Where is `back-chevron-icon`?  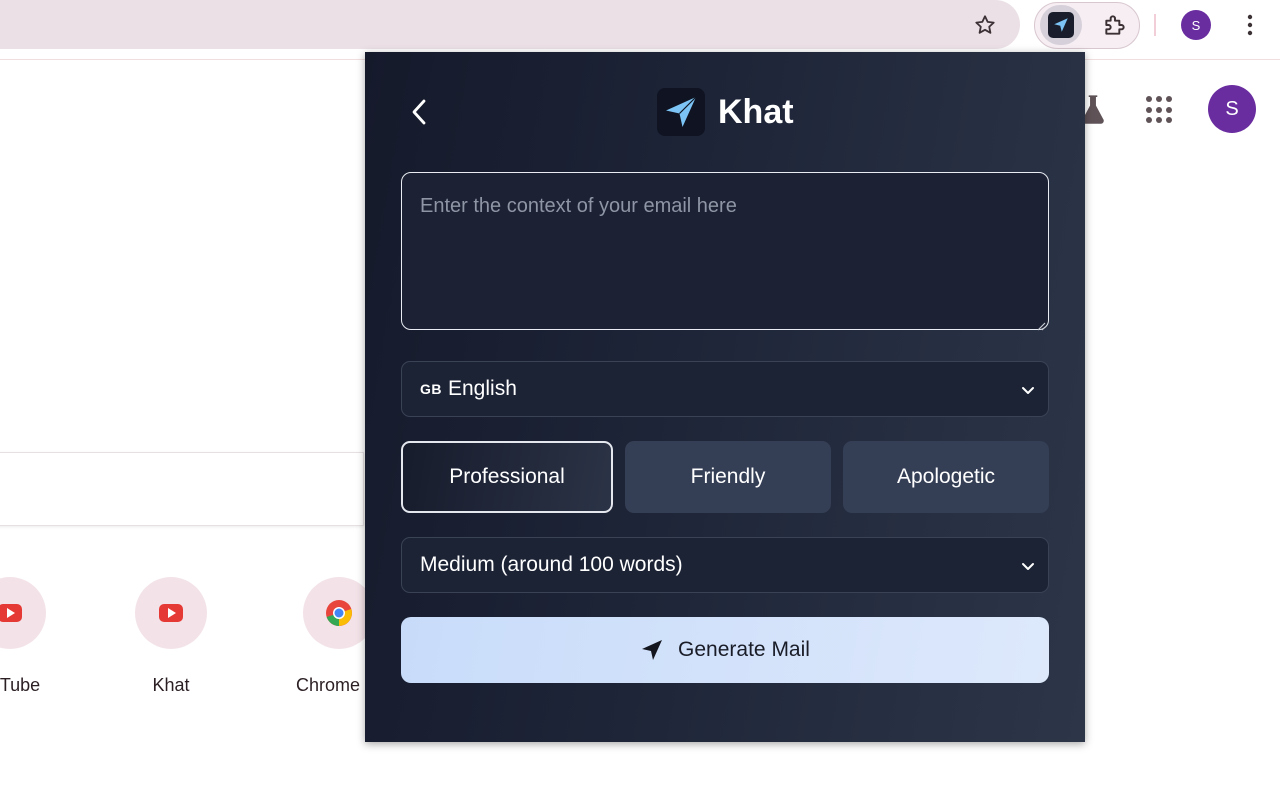 back-chevron-icon is located at coordinates (419, 112).